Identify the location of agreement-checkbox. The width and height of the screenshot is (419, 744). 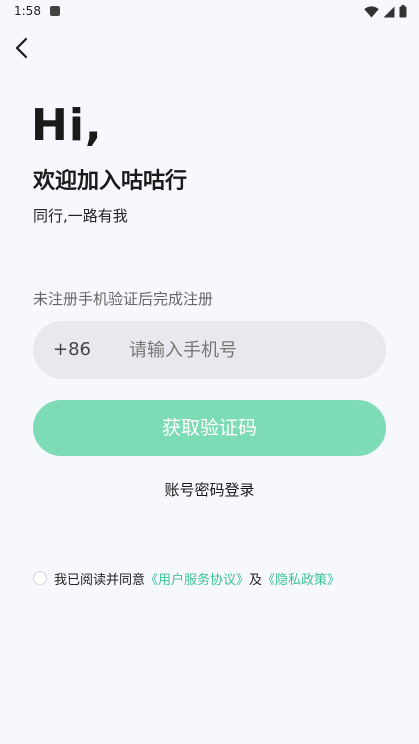
(40, 578).